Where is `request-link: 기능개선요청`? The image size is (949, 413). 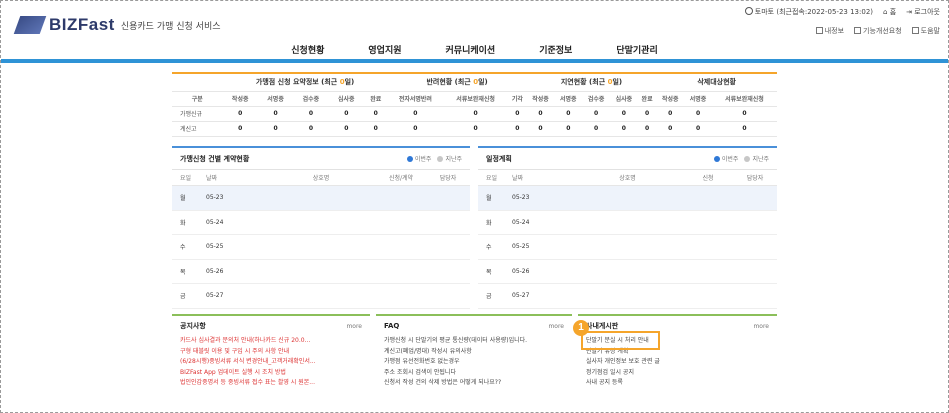
request-link: 기능개선요청 is located at coordinates (878, 31).